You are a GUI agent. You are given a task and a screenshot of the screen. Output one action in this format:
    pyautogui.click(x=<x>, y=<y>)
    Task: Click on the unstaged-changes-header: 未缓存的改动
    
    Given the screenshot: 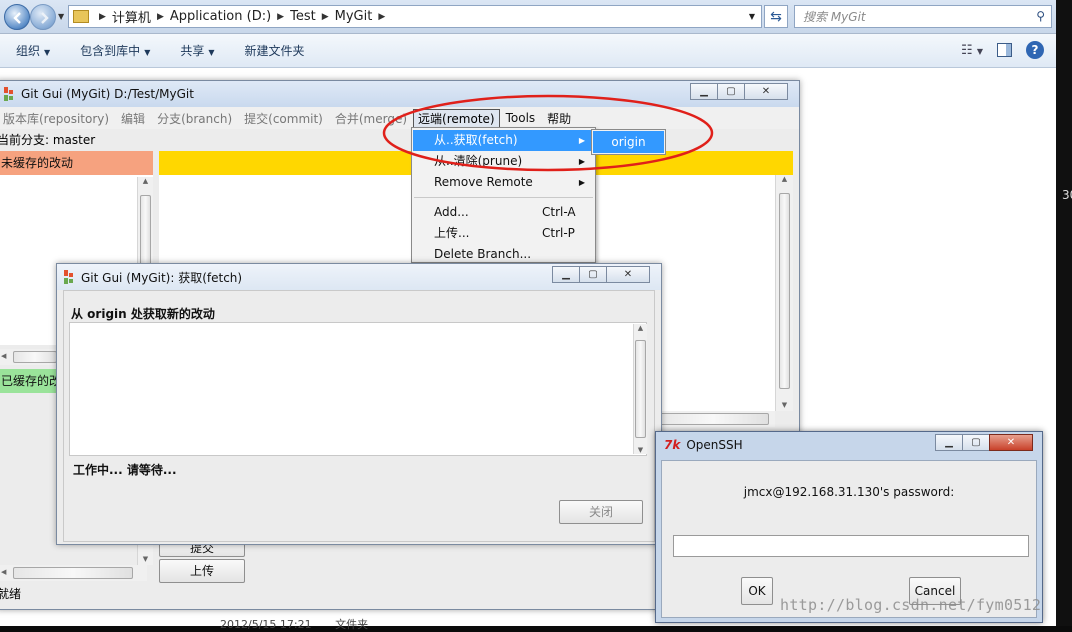 What is the action you would take?
    pyautogui.click(x=76, y=163)
    